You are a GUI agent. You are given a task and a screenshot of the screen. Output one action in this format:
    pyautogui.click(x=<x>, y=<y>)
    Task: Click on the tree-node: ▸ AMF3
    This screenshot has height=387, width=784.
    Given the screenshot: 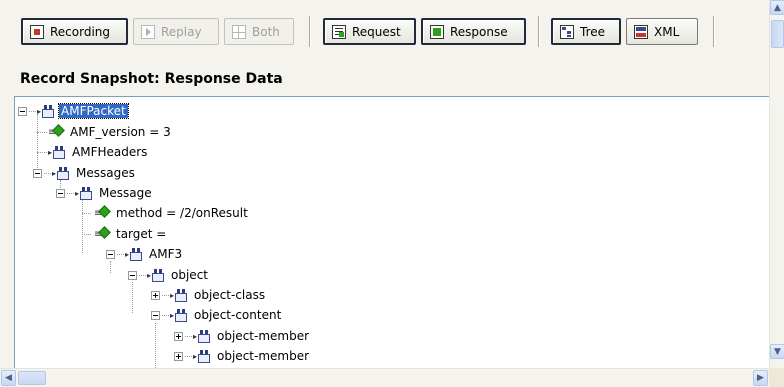 What is the action you would take?
    pyautogui.click(x=145, y=254)
    